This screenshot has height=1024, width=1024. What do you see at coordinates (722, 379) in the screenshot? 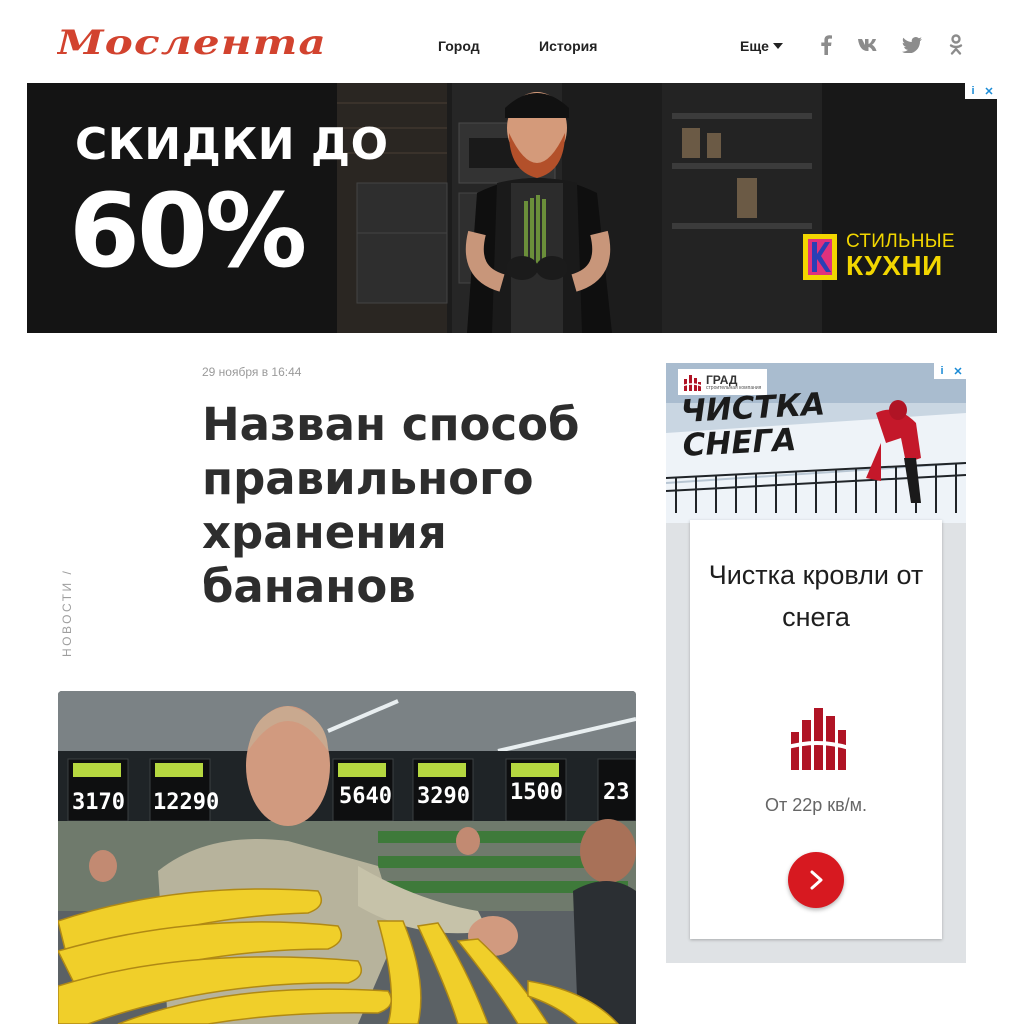
I see `grad-name: ГРАД` at bounding box center [722, 379].